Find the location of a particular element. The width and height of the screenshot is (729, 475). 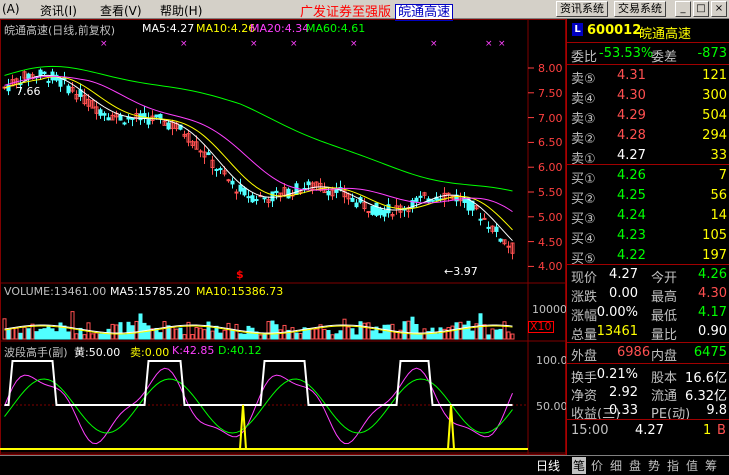

book-price: 4.23 is located at coordinates (631, 235).